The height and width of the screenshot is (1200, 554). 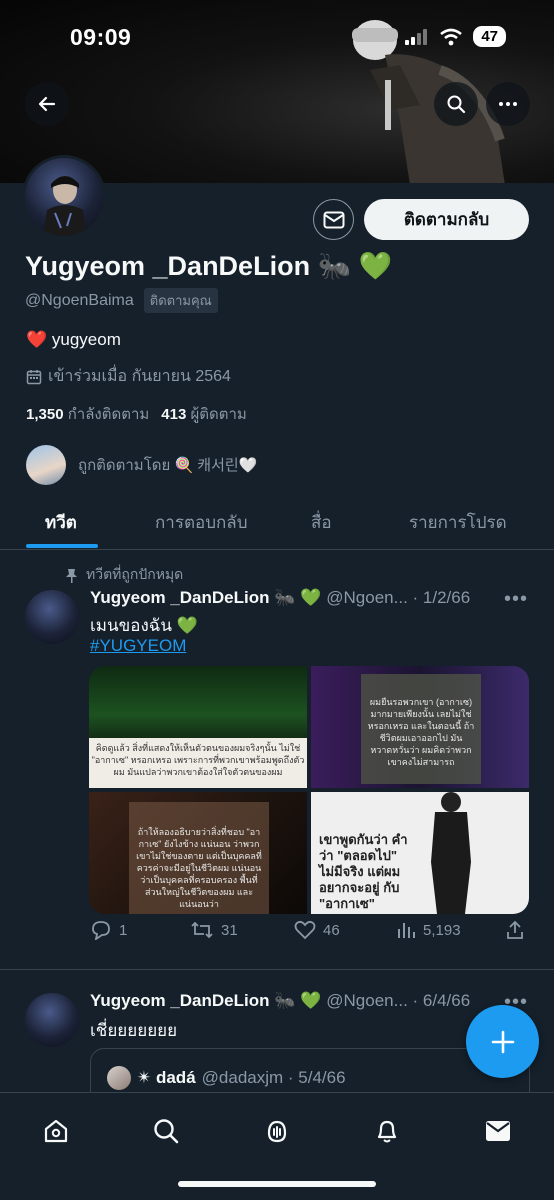 I want to click on tweet-text: เมนของฉัน 💚, so click(x=144, y=625).